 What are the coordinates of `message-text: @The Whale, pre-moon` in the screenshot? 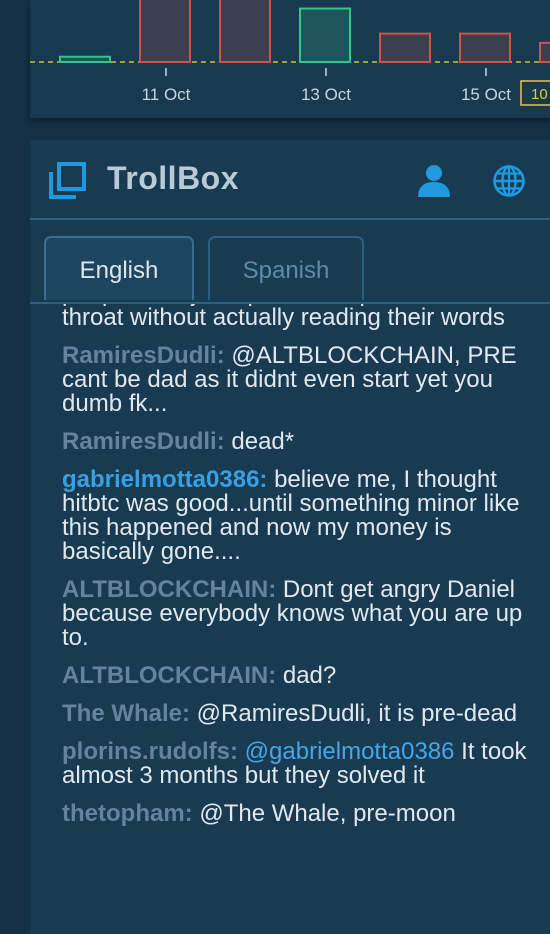 It's located at (324, 813).